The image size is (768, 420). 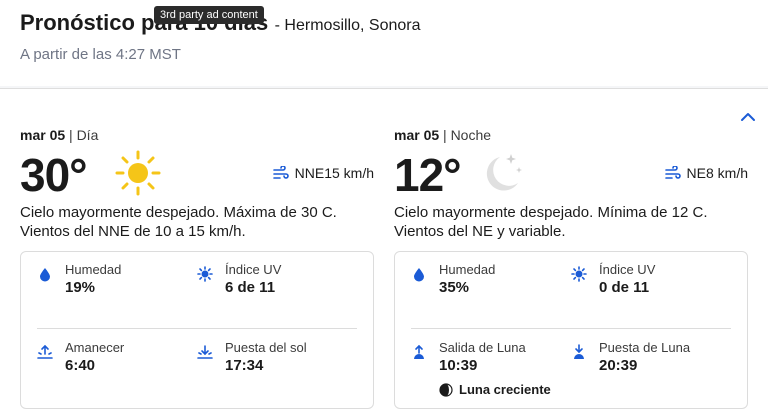 What do you see at coordinates (138, 173) in the screenshot?
I see `sun-icon` at bounding box center [138, 173].